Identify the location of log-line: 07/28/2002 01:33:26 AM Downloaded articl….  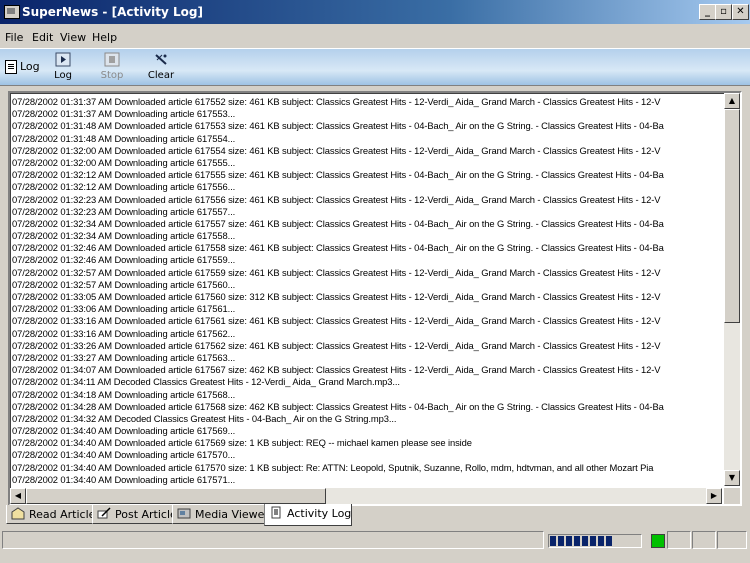
(336, 345).